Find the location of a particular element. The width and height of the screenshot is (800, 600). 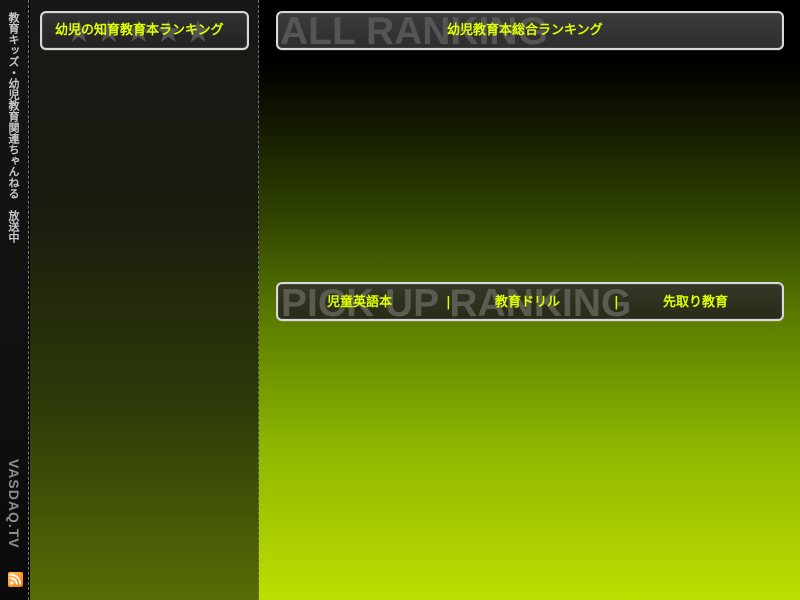

all-ranking-button: ALL RANKING 幼児教育本総合ランキング is located at coordinates (530, 30).